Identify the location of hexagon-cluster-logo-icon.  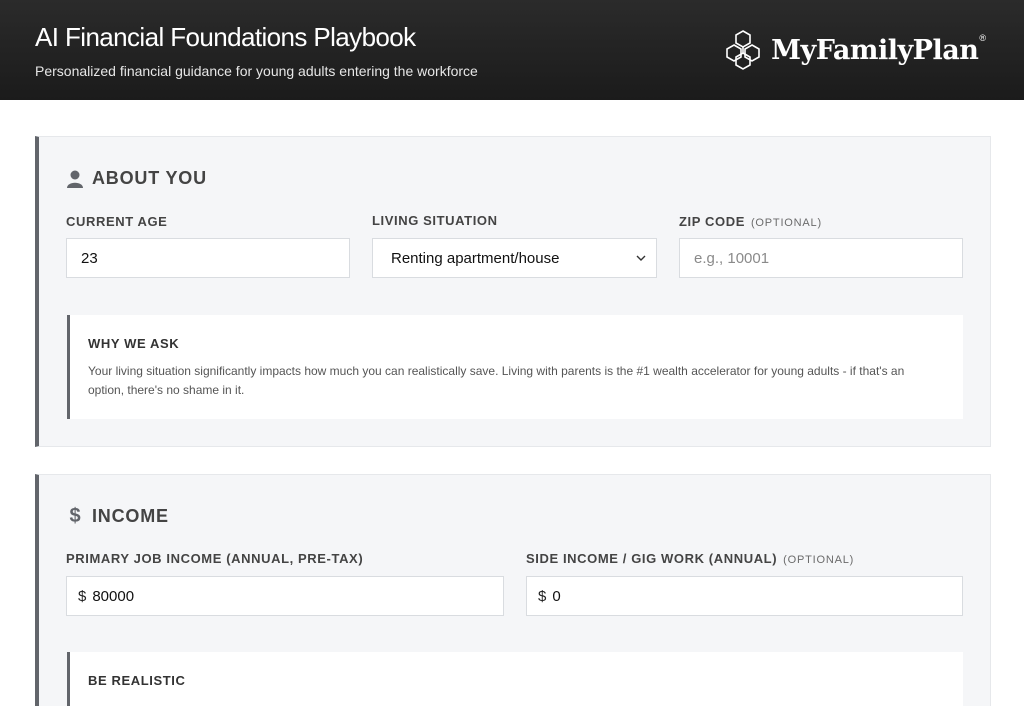
(743, 50).